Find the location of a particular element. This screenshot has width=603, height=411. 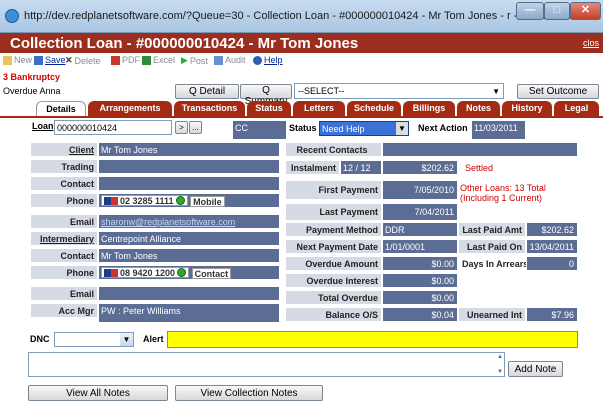

phone-label: Phone is located at coordinates (64, 200).